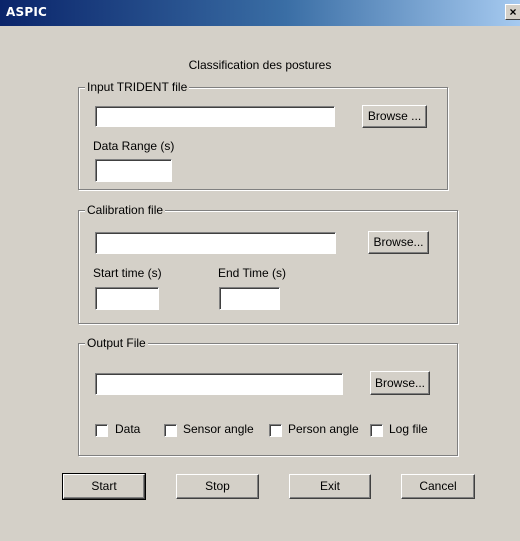 The width and height of the screenshot is (520, 541). I want to click on checkbox-sensor-angle-box, so click(170, 430).